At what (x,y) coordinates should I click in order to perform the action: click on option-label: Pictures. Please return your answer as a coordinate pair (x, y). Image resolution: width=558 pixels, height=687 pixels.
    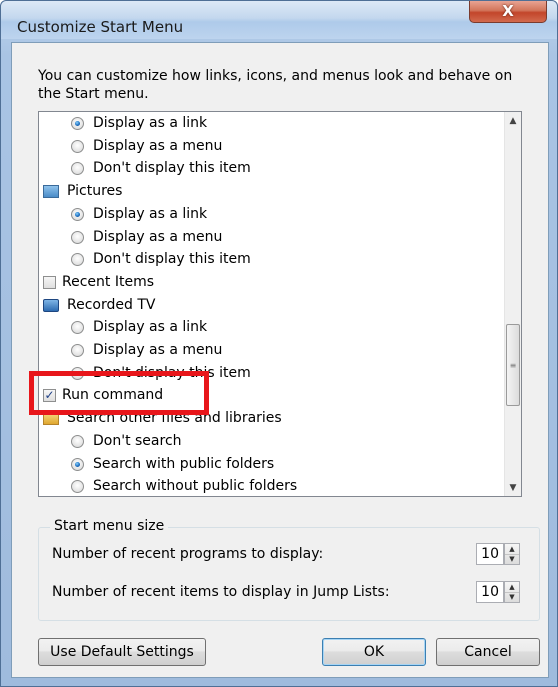
    Looking at the image, I should click on (95, 191).